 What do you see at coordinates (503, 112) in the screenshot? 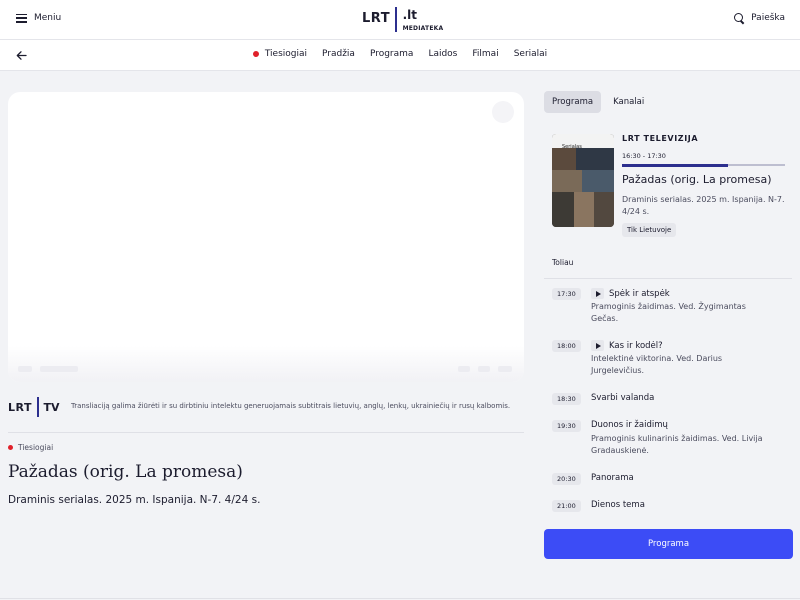
I see `player-overlay-button` at bounding box center [503, 112].